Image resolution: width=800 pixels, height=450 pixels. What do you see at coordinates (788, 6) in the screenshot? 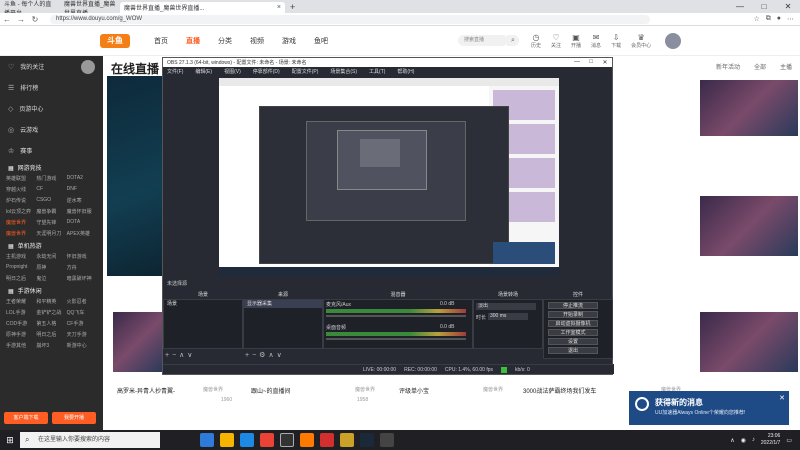
I see `close-window-button: ✕` at bounding box center [788, 6].